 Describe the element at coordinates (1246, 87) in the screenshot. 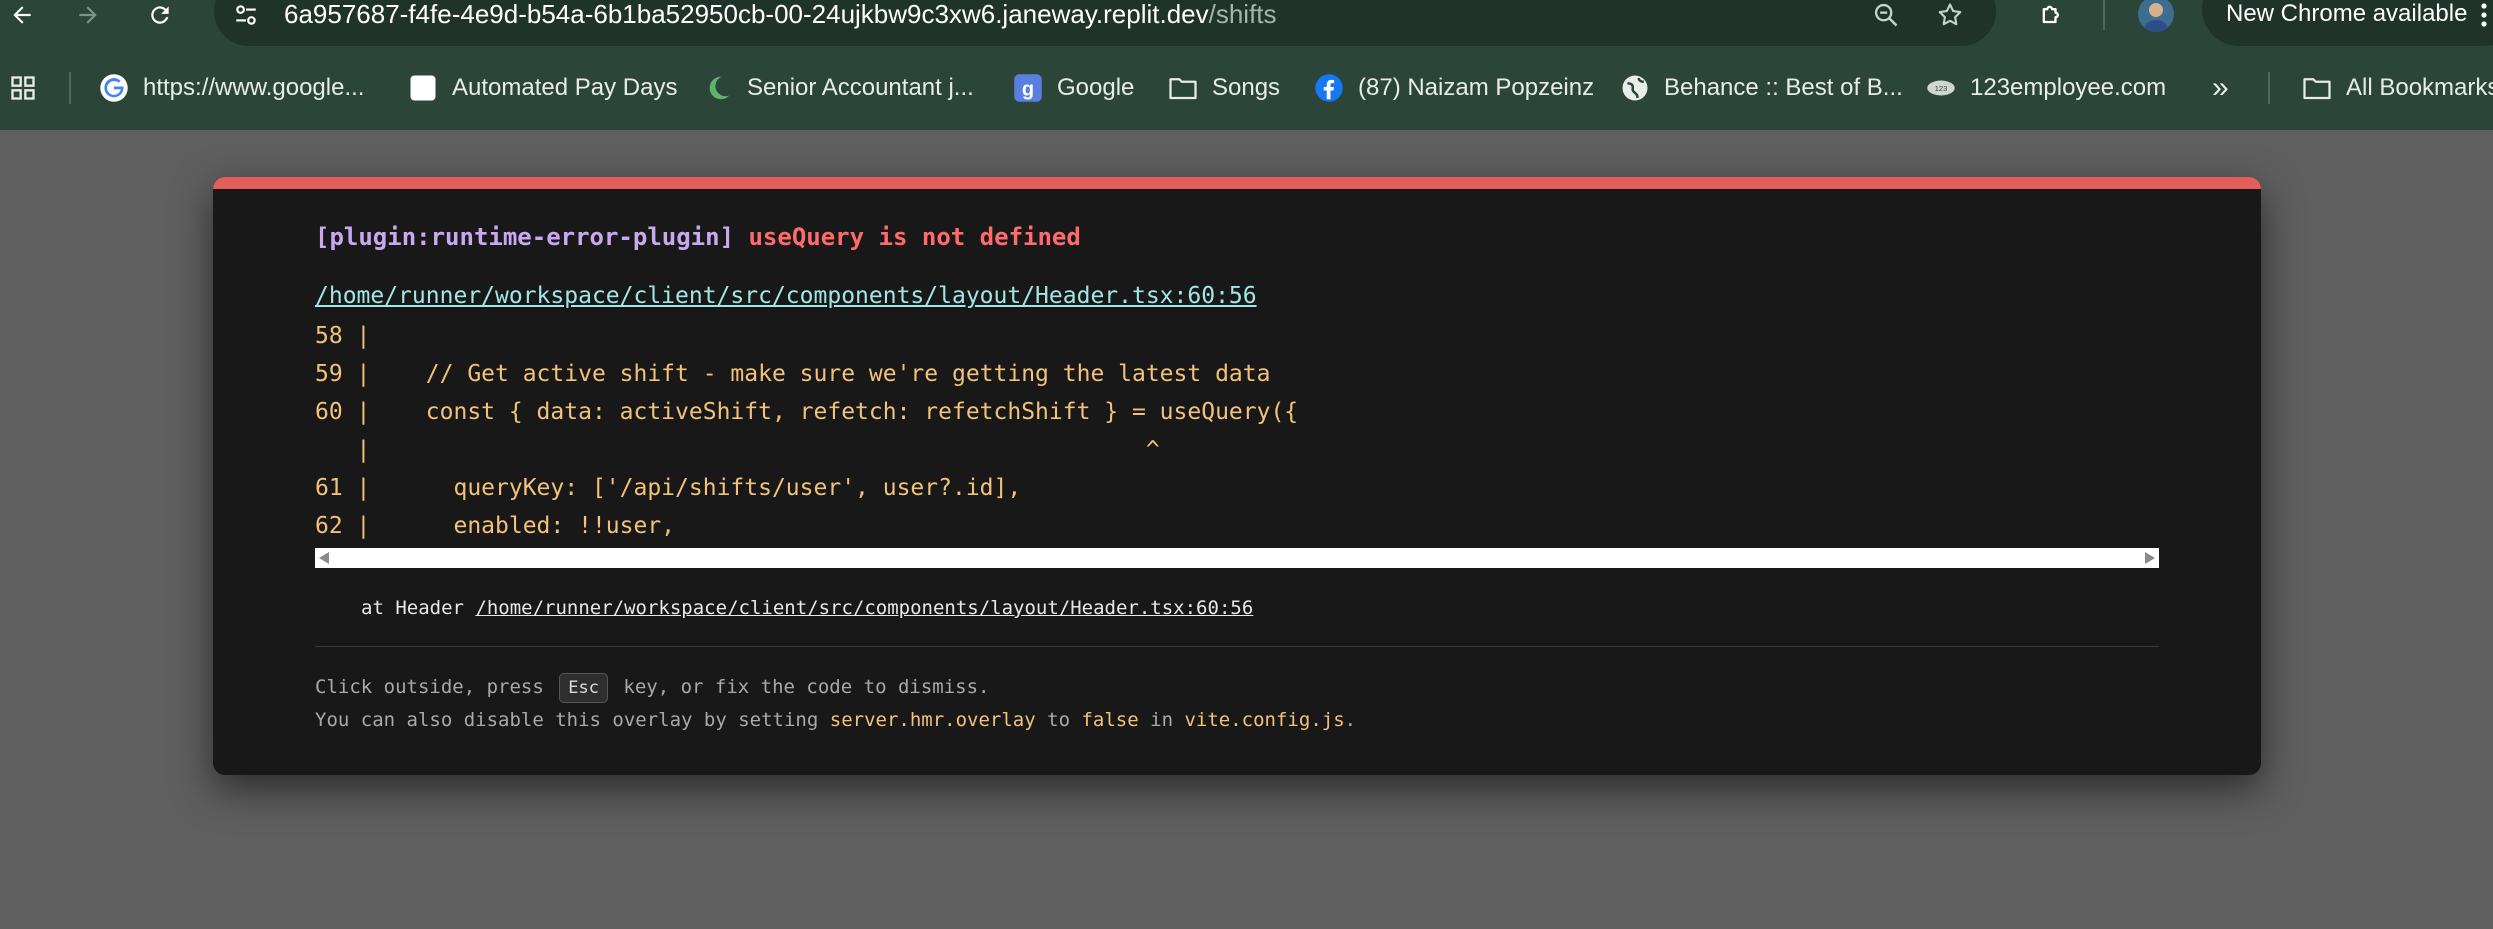

I see `bookmark-label: Songs` at that location.